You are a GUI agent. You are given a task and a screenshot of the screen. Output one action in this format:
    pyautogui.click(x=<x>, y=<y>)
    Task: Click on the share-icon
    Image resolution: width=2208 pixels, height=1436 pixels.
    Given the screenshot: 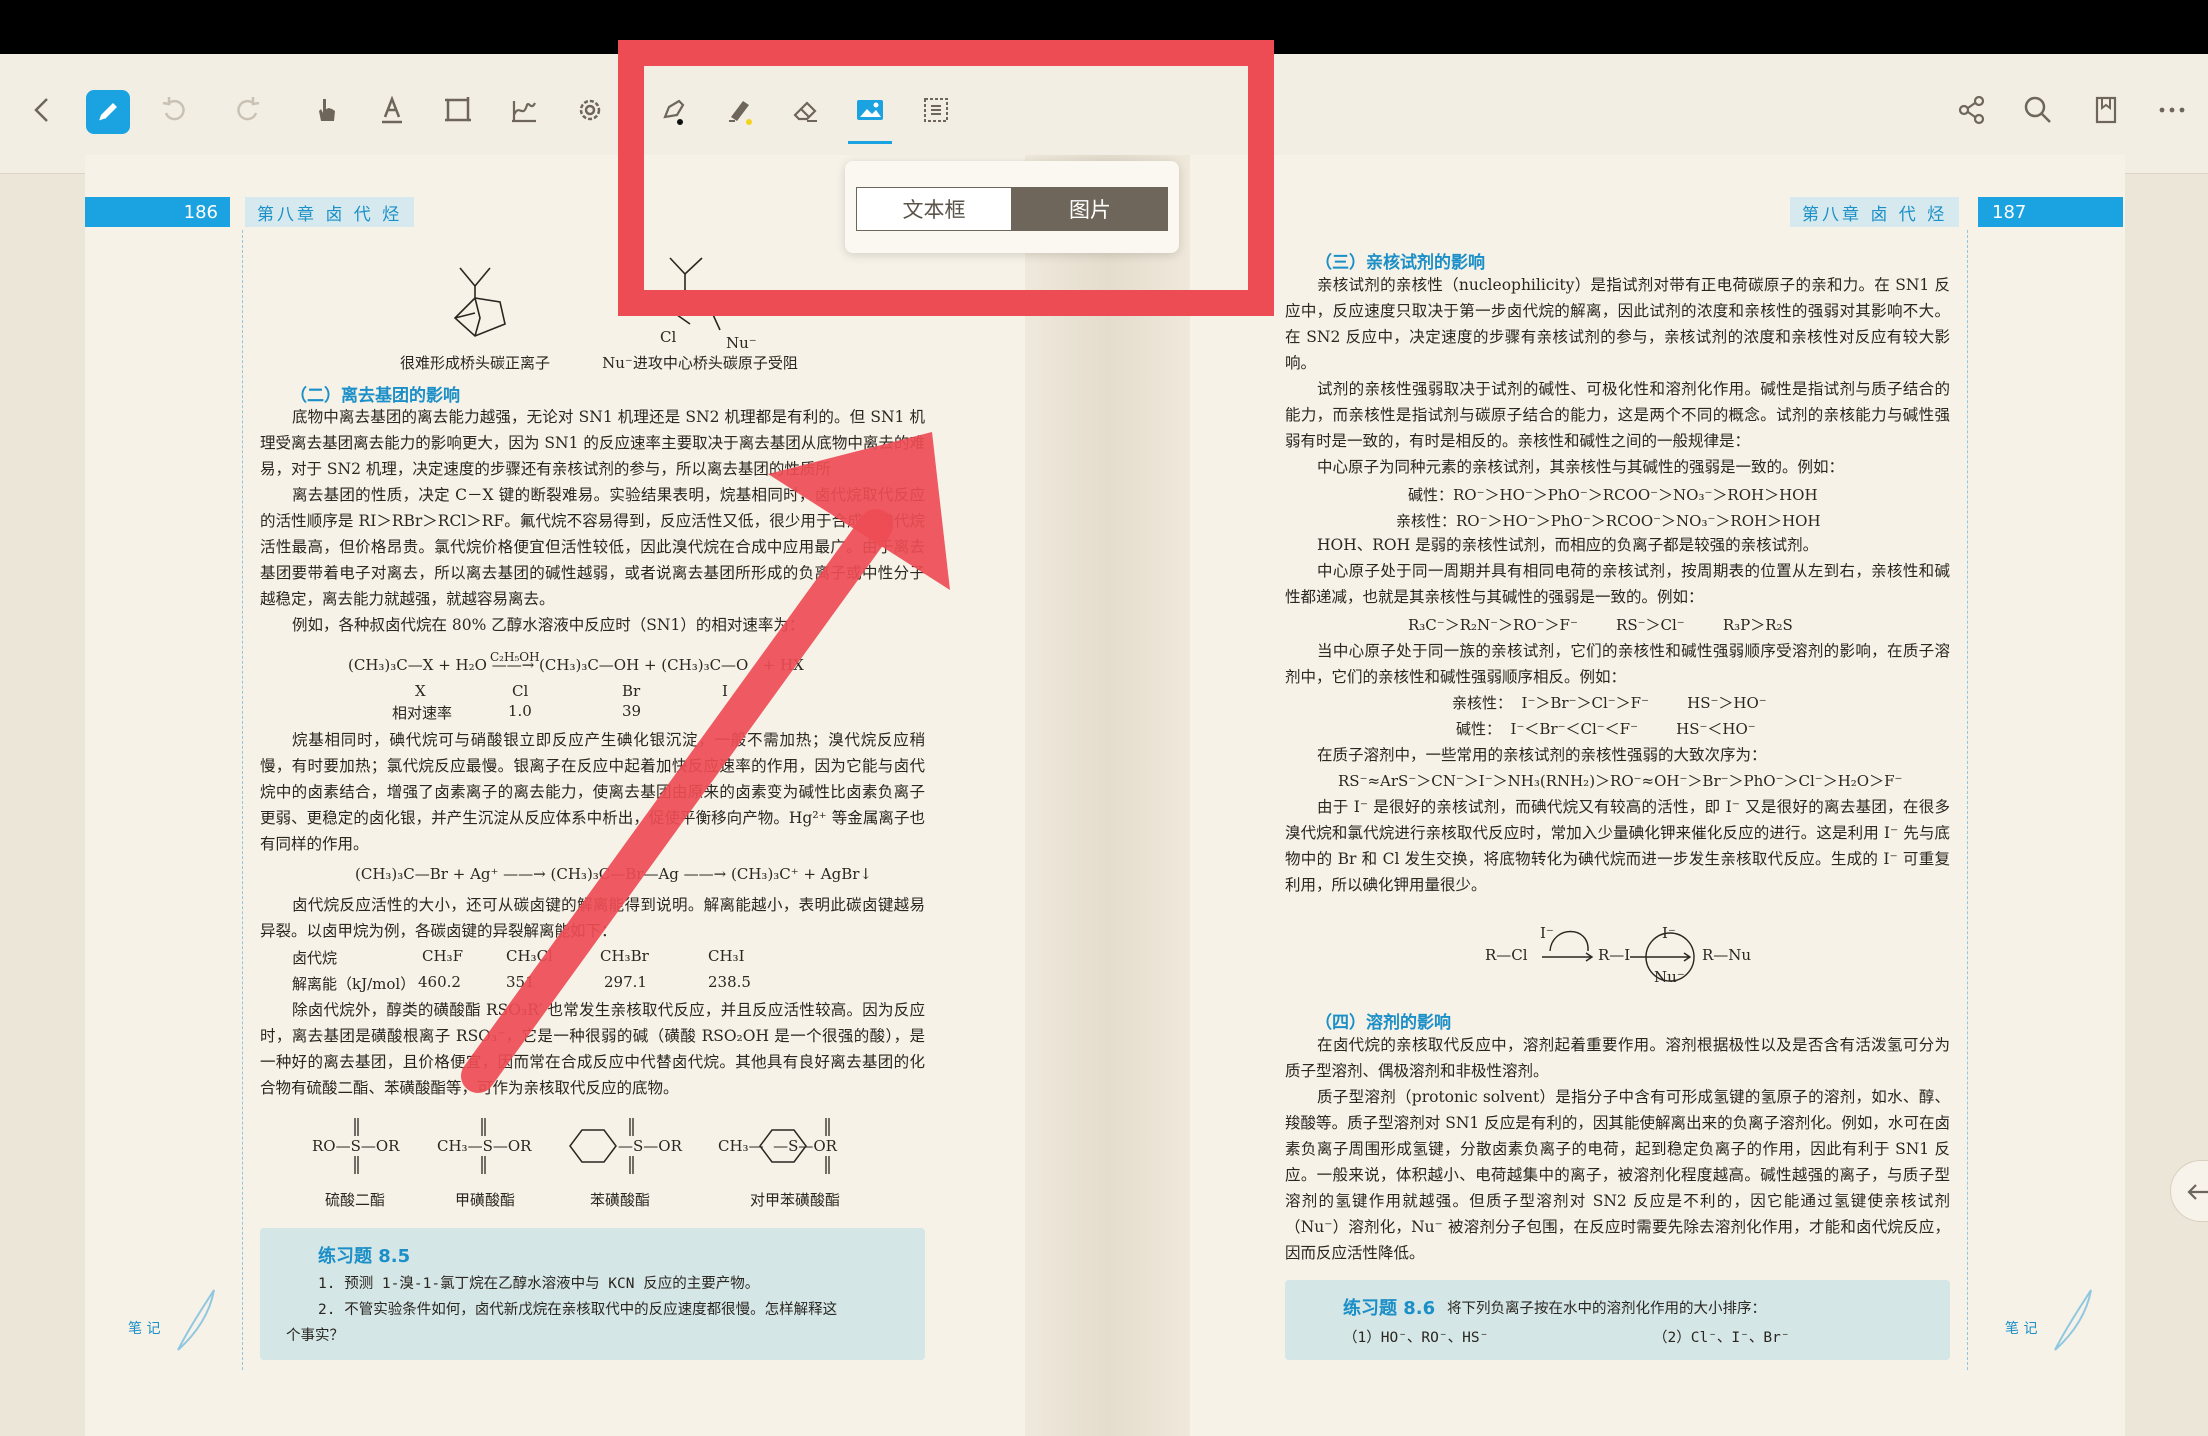 What is the action you would take?
    pyautogui.click(x=1972, y=110)
    